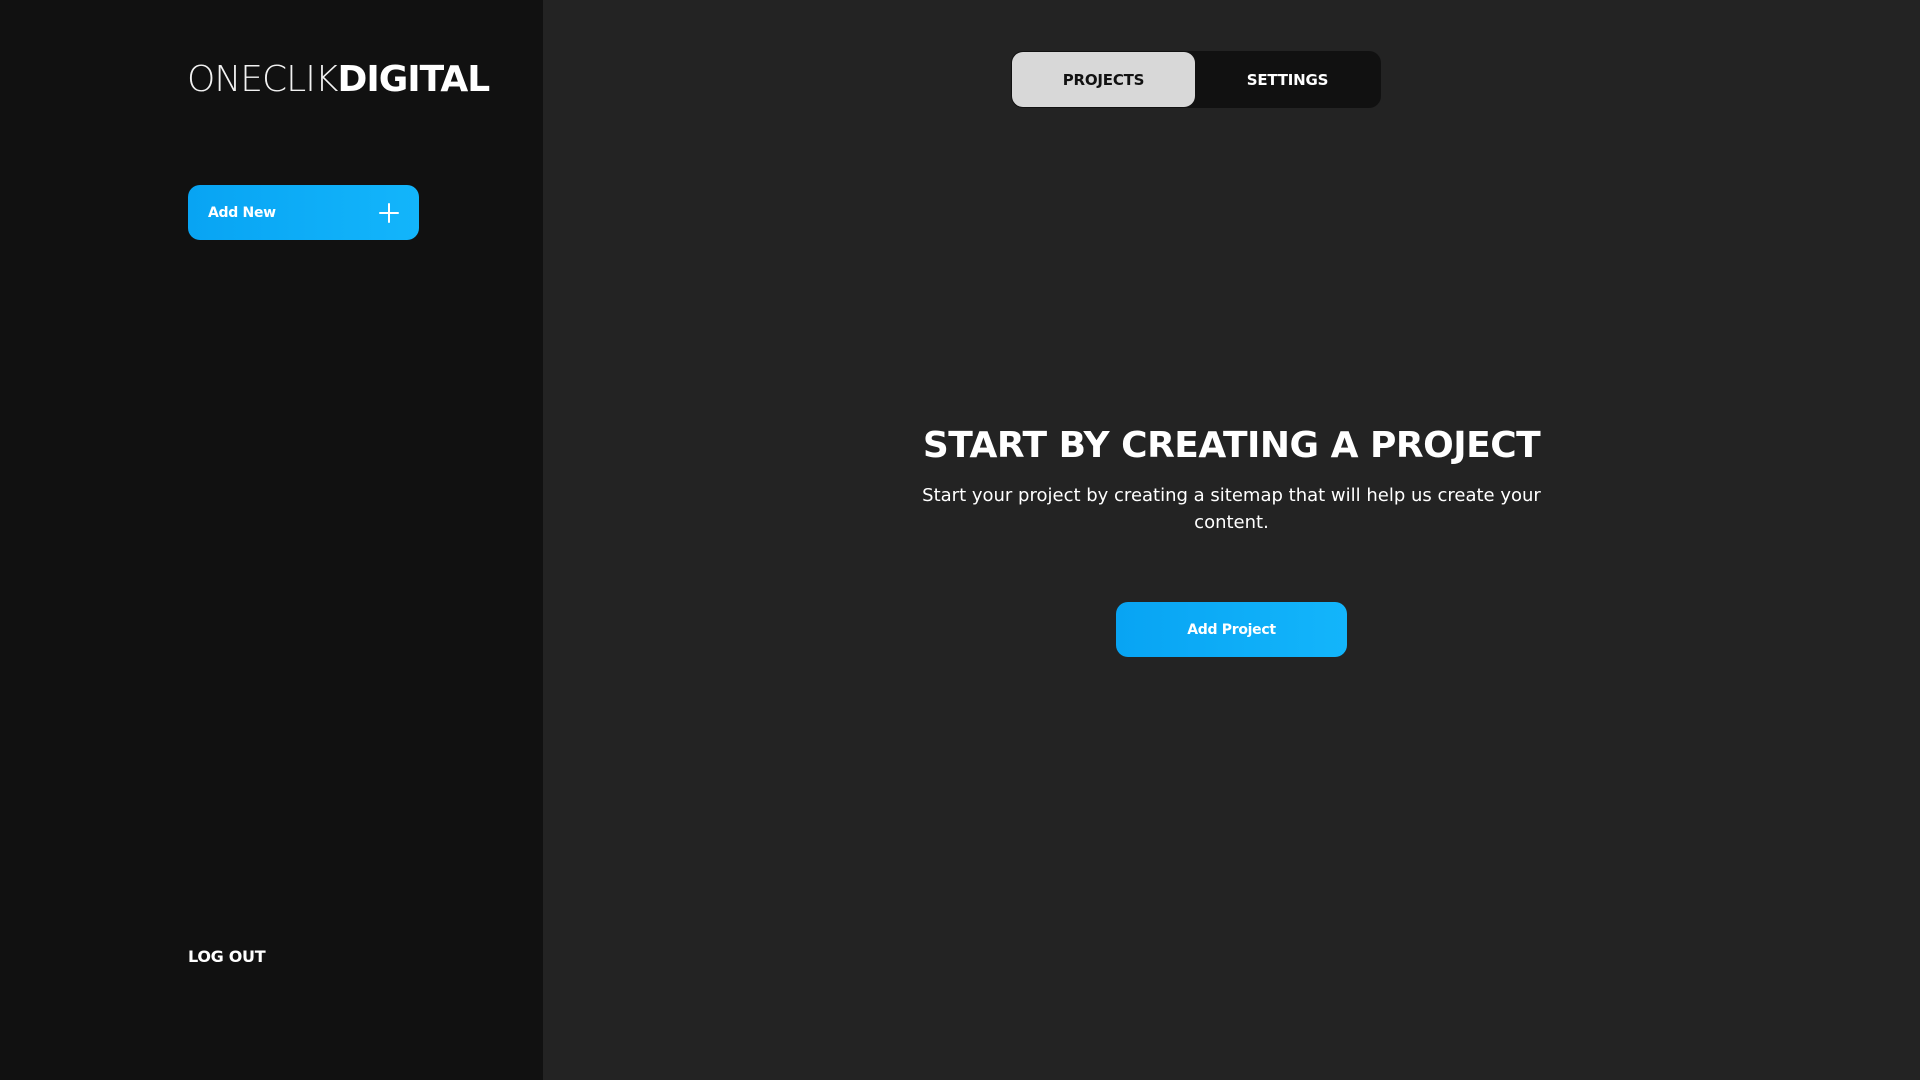 The height and width of the screenshot is (1080, 1920). I want to click on add-new-button: Add New, so click(303, 212).